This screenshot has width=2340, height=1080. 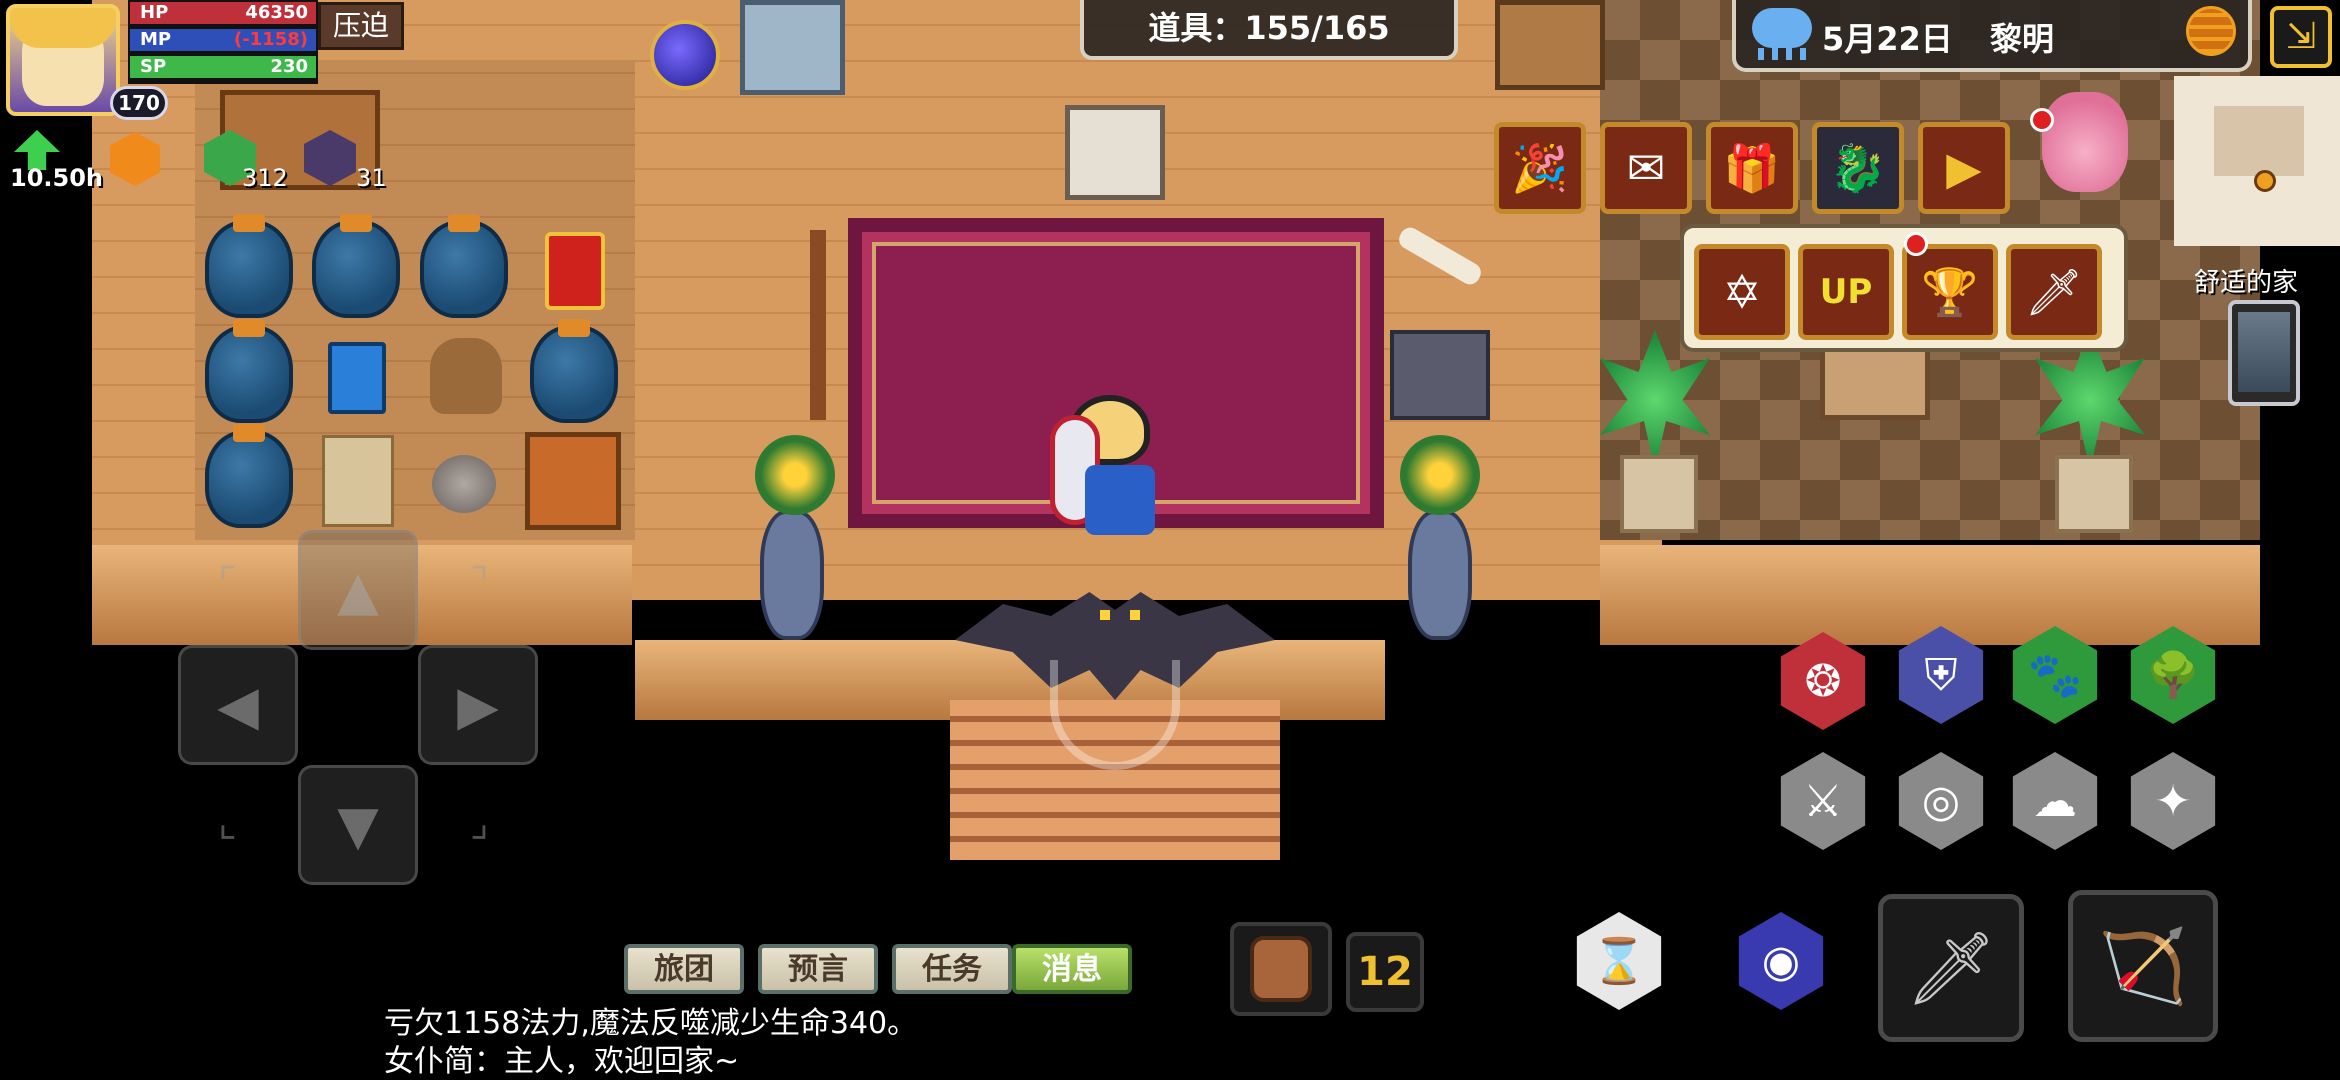 I want to click on trophy-icon: 🏆, so click(x=1950, y=292).